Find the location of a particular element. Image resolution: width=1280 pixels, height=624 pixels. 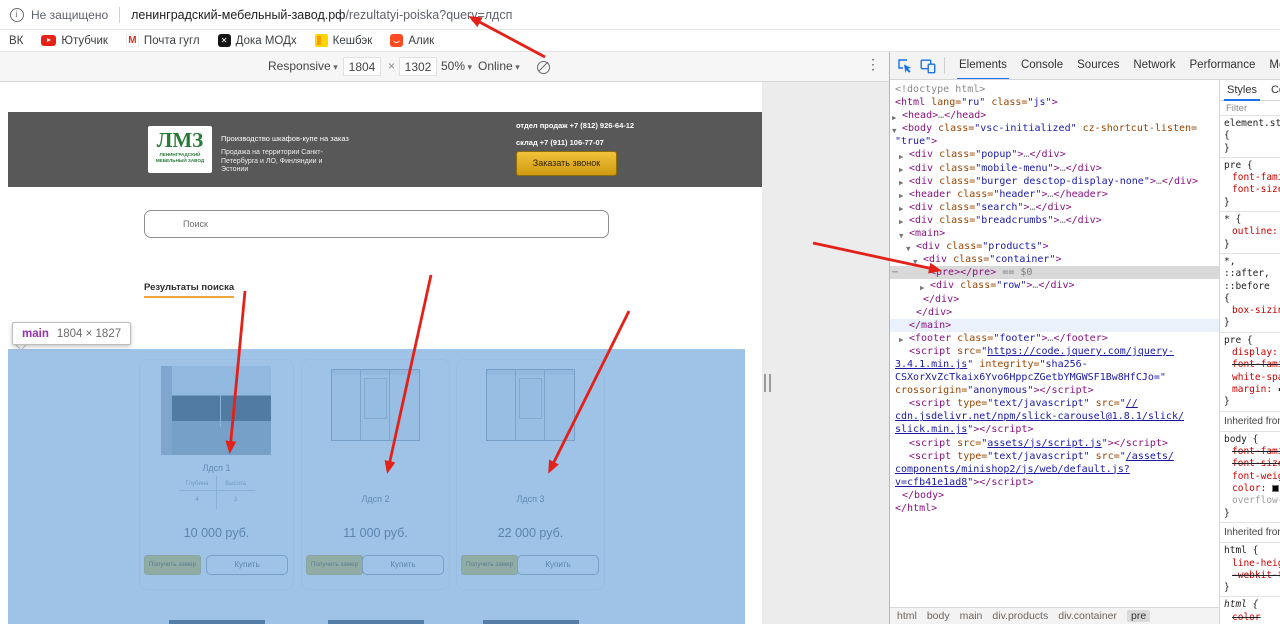

bookmark-gmail: Почта гугл is located at coordinates (162, 40).